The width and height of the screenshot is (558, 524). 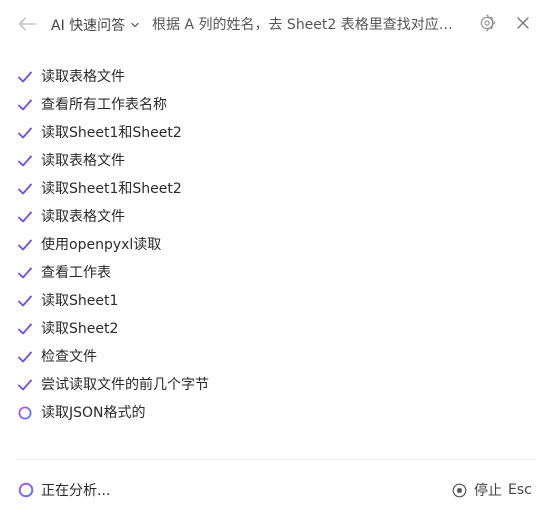 I want to click on step-label: 读取Sheet1, so click(x=80, y=301).